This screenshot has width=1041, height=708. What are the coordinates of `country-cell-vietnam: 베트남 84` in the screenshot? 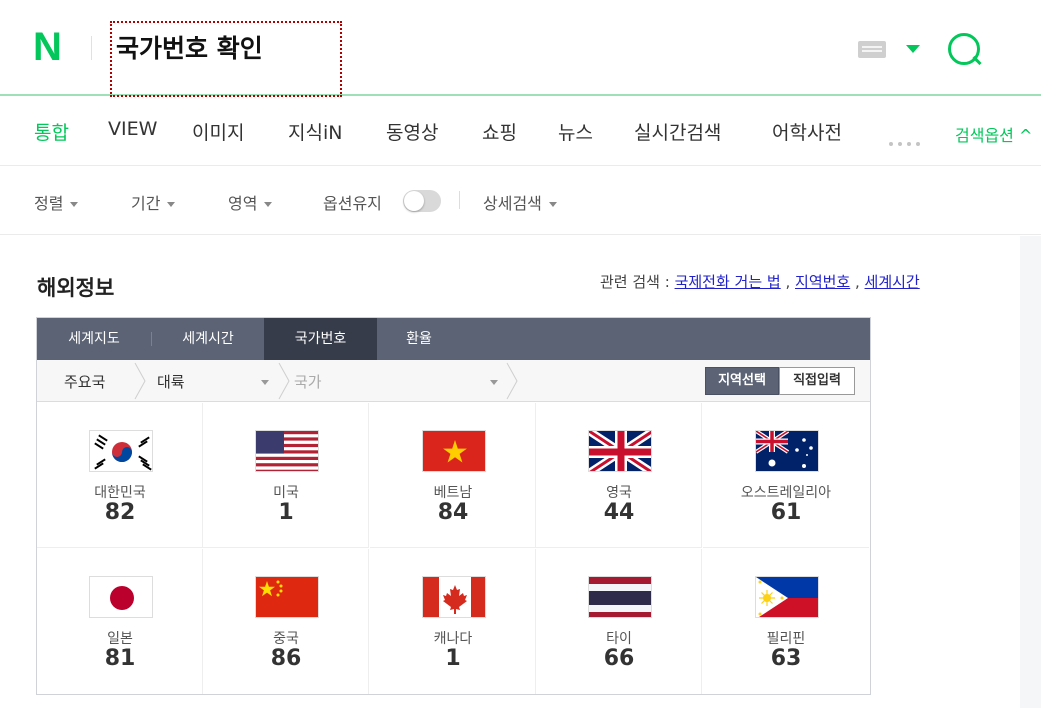 It's located at (453, 475).